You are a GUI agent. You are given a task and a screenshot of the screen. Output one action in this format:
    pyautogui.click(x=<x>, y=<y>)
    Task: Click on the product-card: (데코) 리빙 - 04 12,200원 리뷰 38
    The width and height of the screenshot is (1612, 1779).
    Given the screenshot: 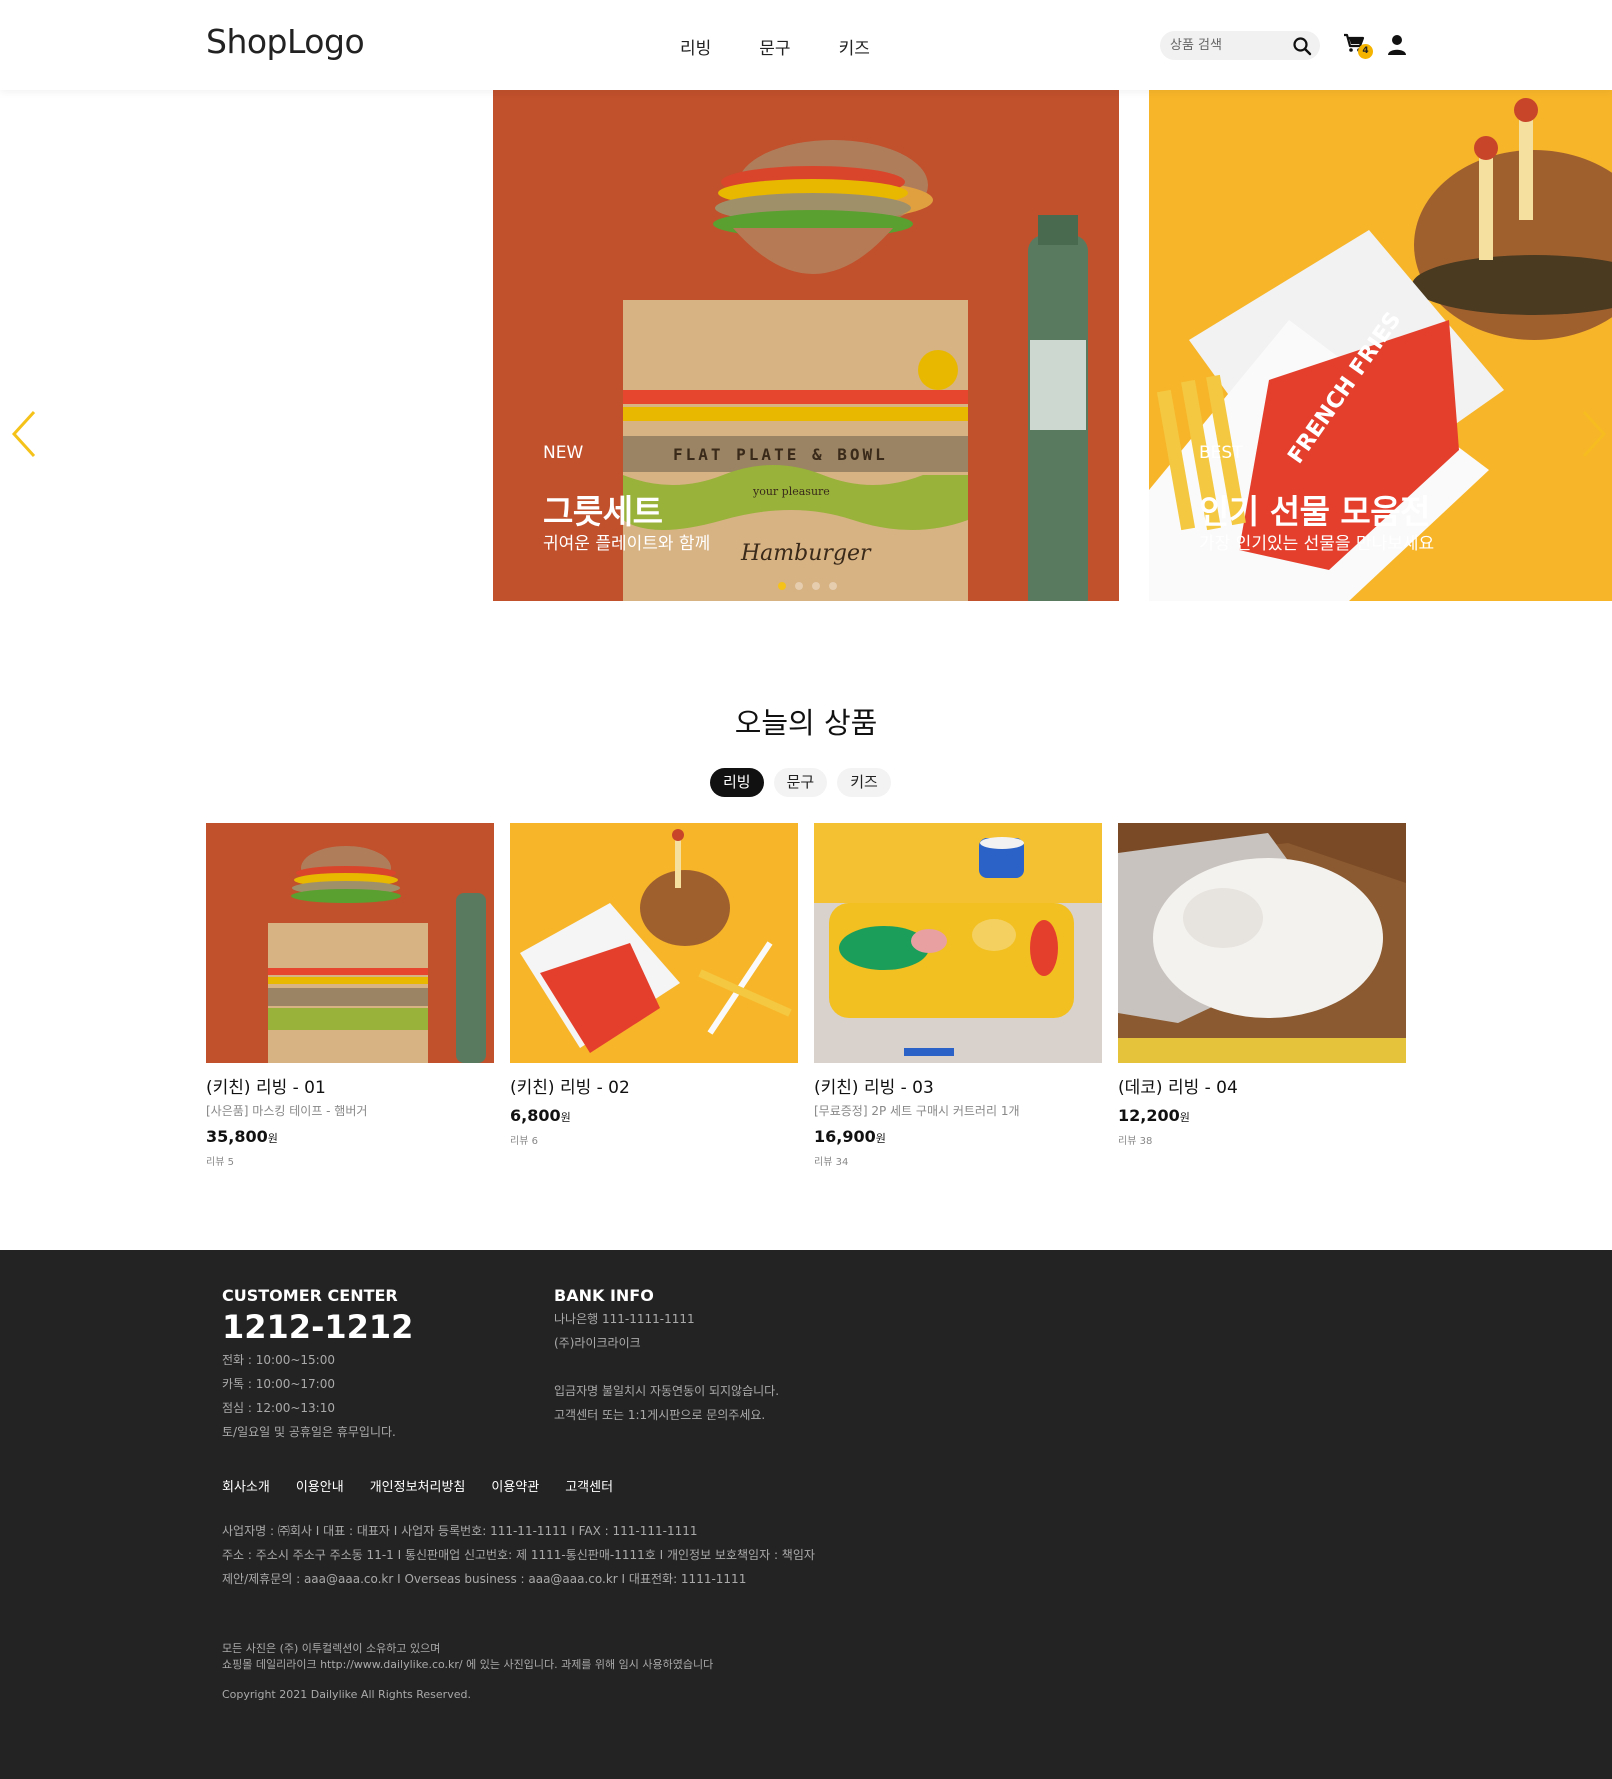 What is the action you would take?
    pyautogui.click(x=1262, y=985)
    